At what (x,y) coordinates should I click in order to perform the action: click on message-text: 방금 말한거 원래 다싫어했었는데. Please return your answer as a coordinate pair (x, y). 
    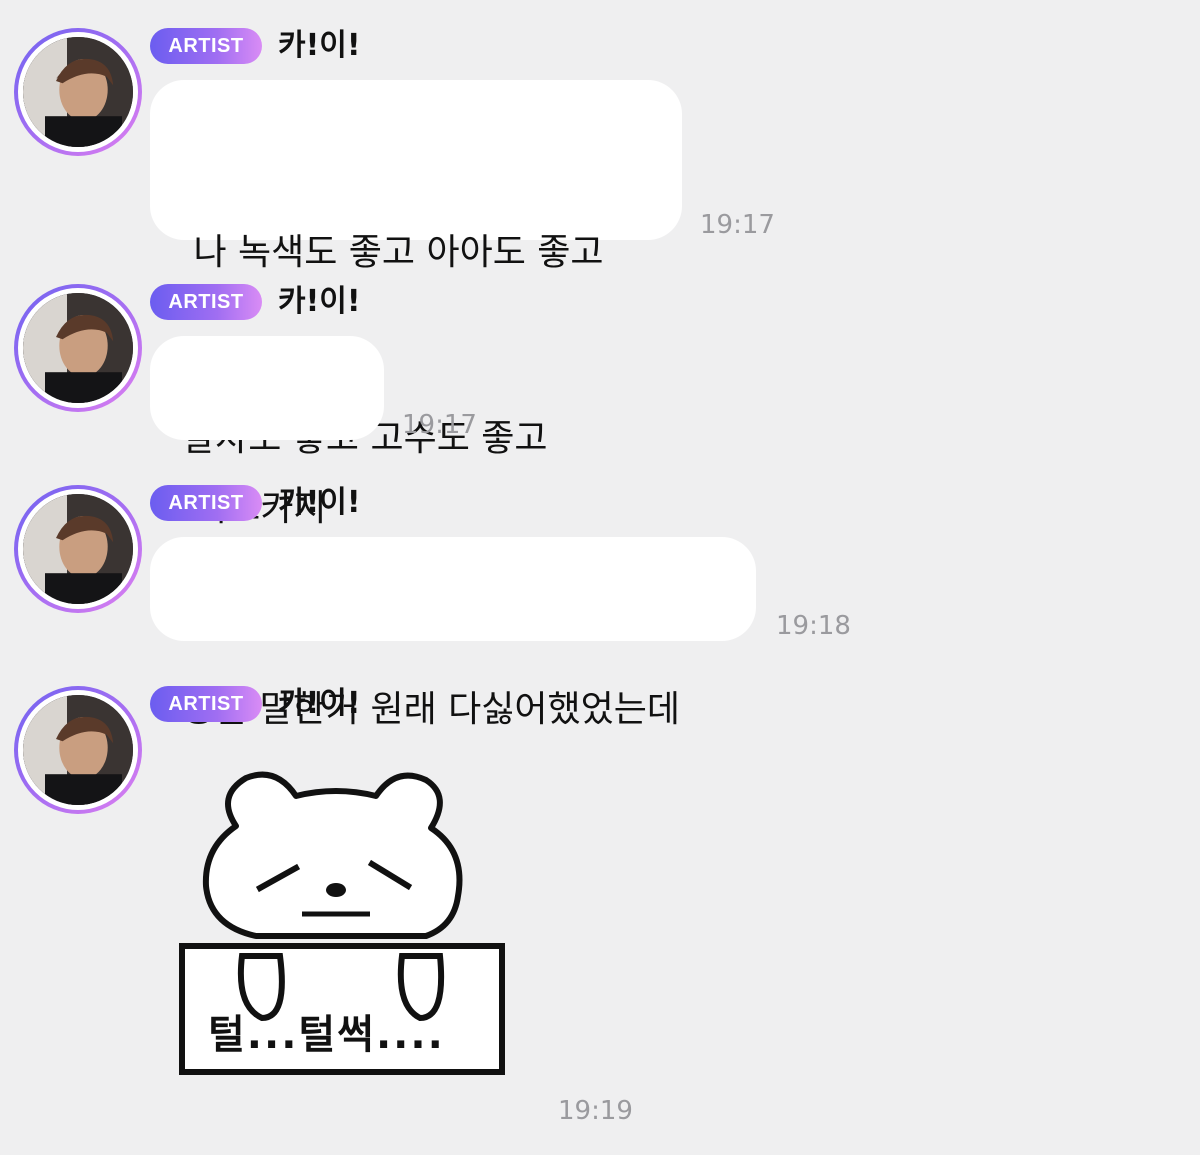
    Looking at the image, I should click on (431, 709).